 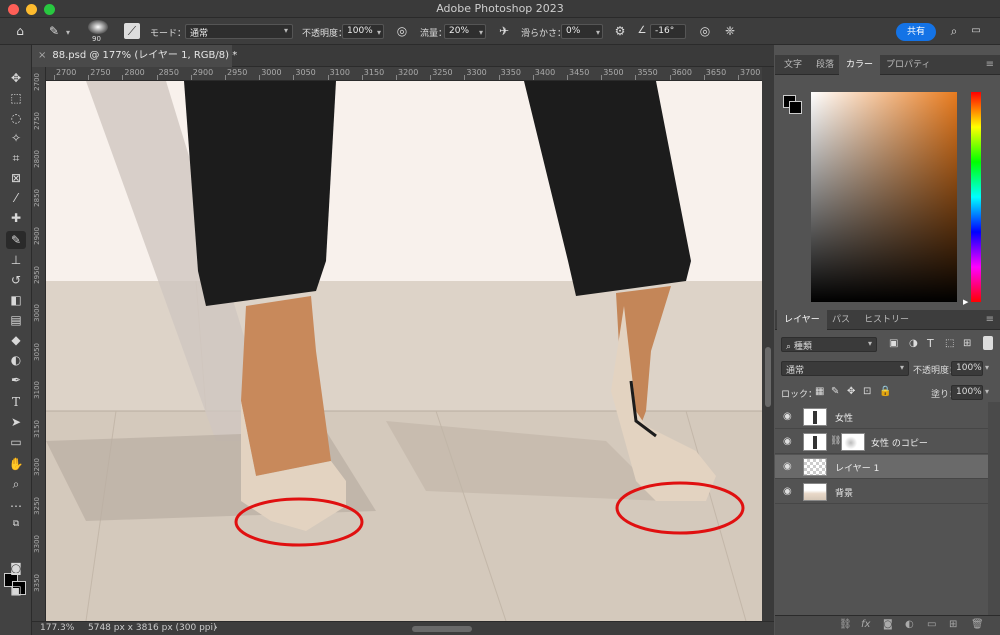 What do you see at coordinates (795, 107) in the screenshot?
I see `background-color-swatch` at bounding box center [795, 107].